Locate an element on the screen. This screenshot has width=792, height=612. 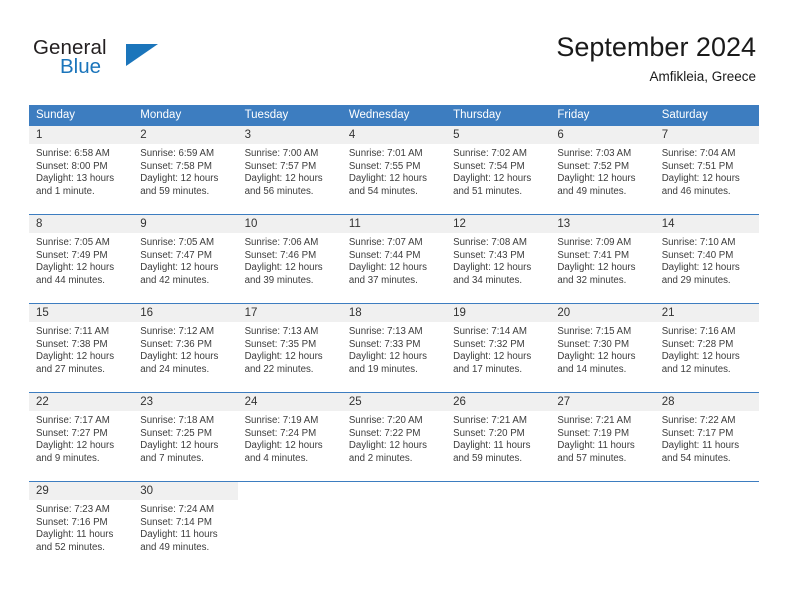
daylight-text-line2: and 14 minutes. is located at coordinates (592, 369).